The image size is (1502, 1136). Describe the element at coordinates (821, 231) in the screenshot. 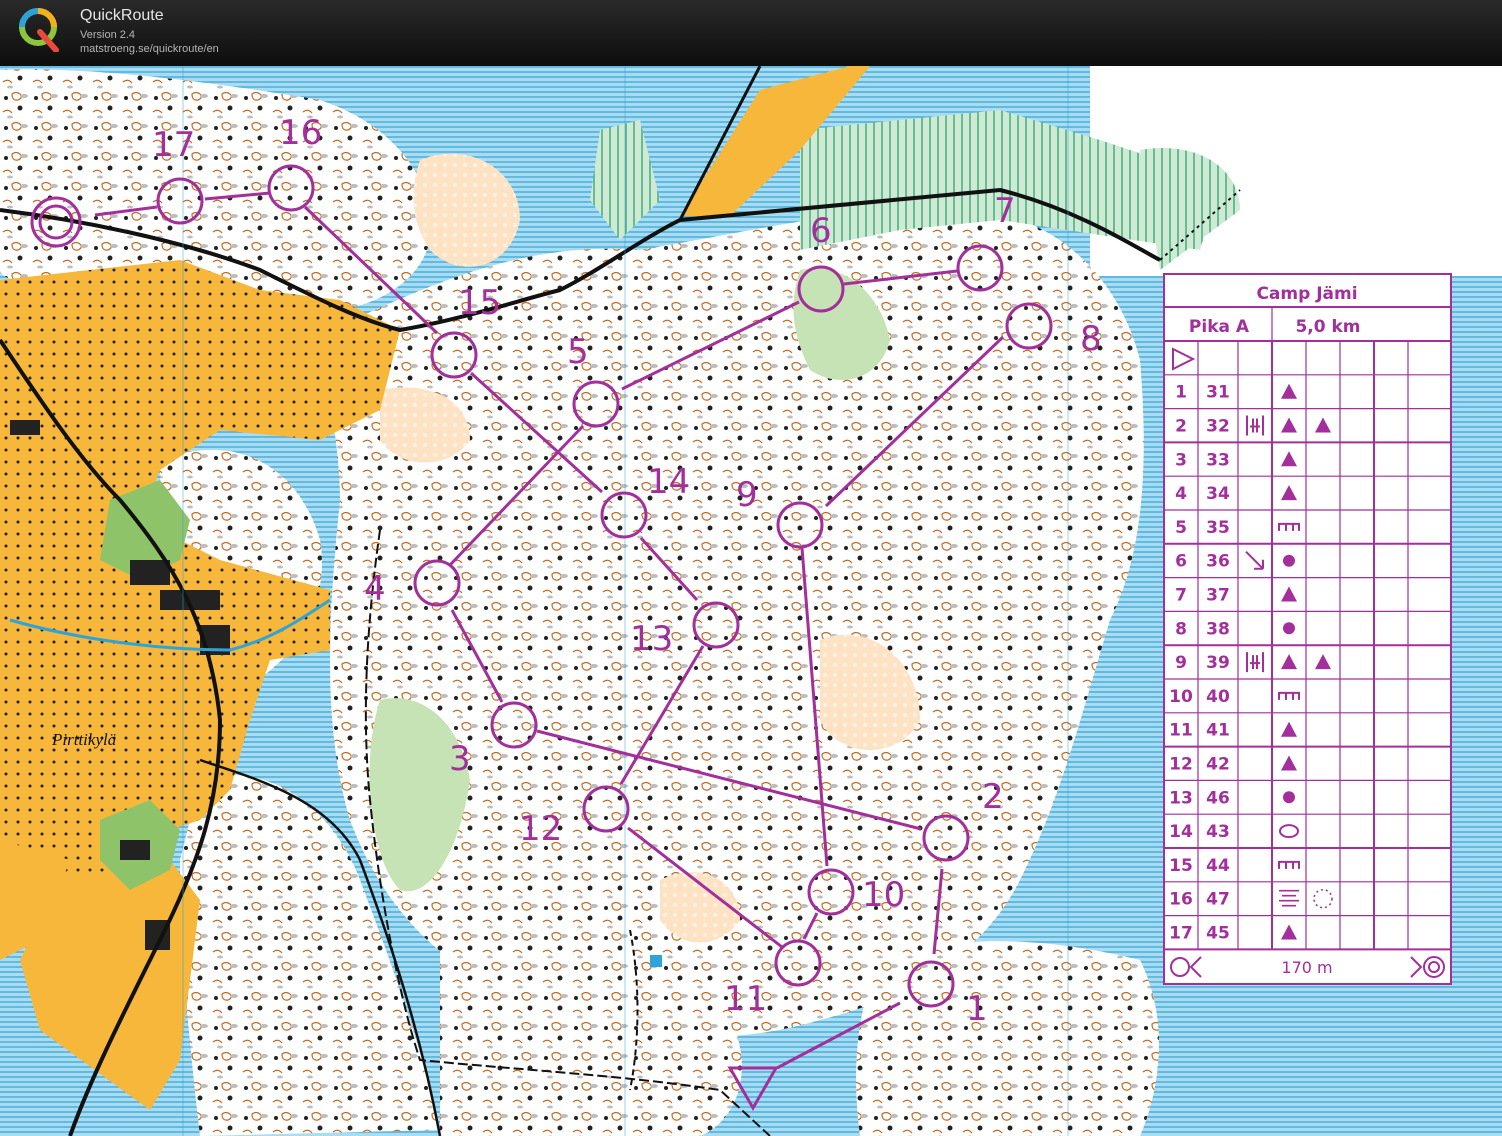

I see `control-number-6: 6` at that location.